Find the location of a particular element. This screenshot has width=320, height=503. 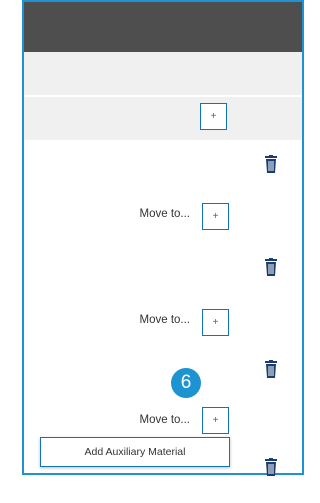

panel-header-bar is located at coordinates (163, 27).